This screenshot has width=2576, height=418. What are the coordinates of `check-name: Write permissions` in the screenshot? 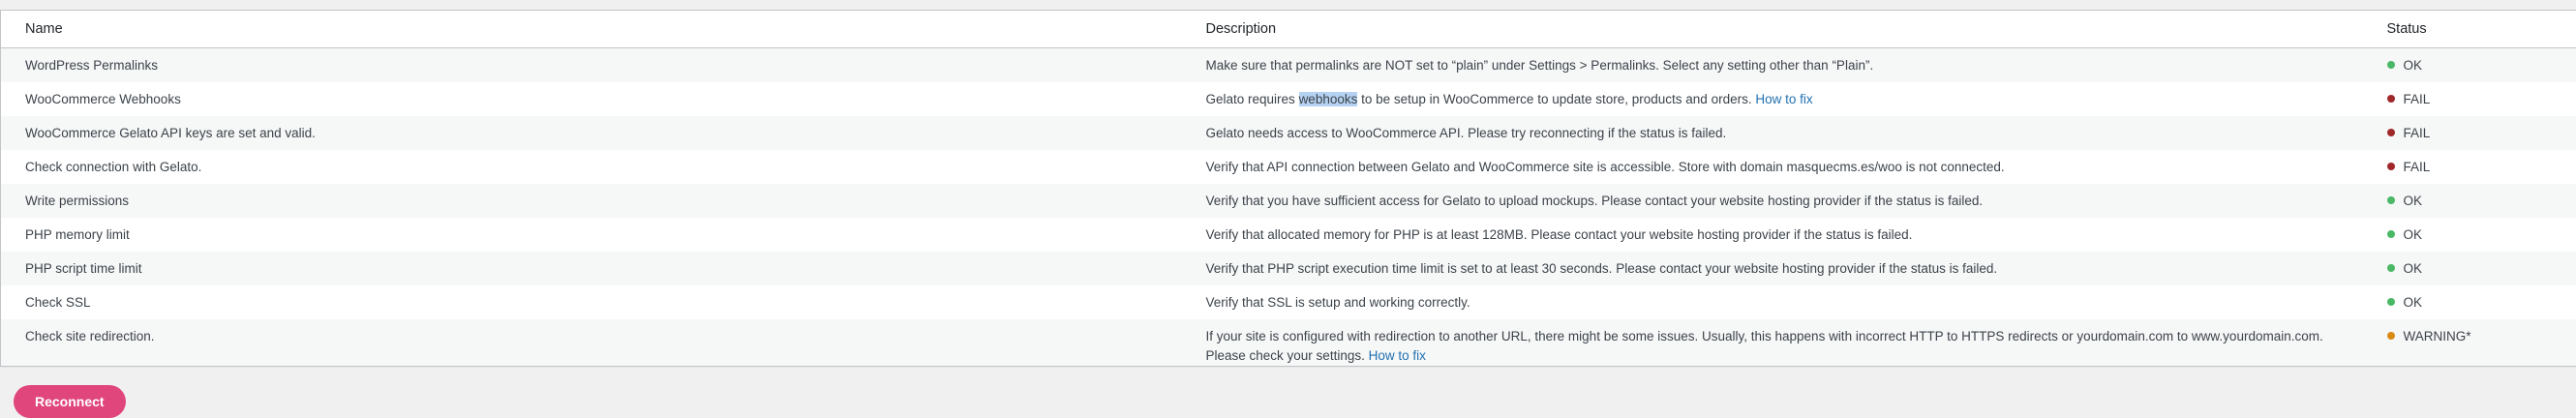 It's located at (591, 201).